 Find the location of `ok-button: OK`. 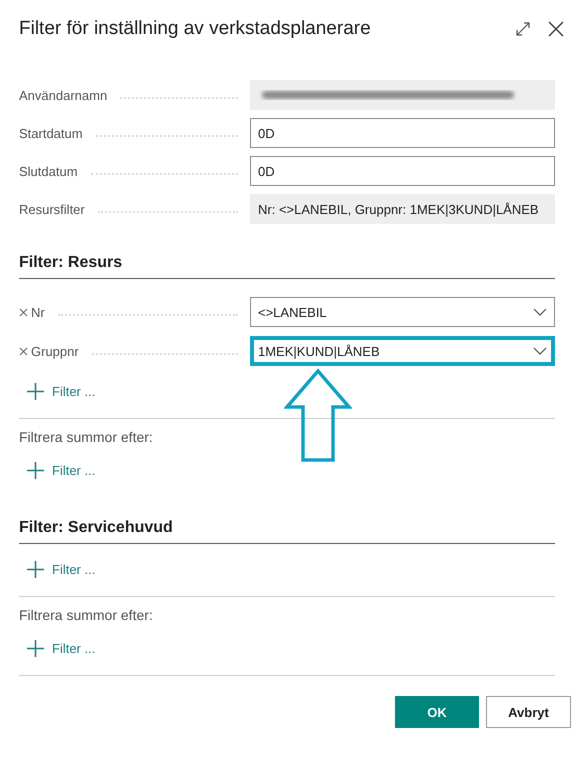

ok-button: OK is located at coordinates (437, 712).